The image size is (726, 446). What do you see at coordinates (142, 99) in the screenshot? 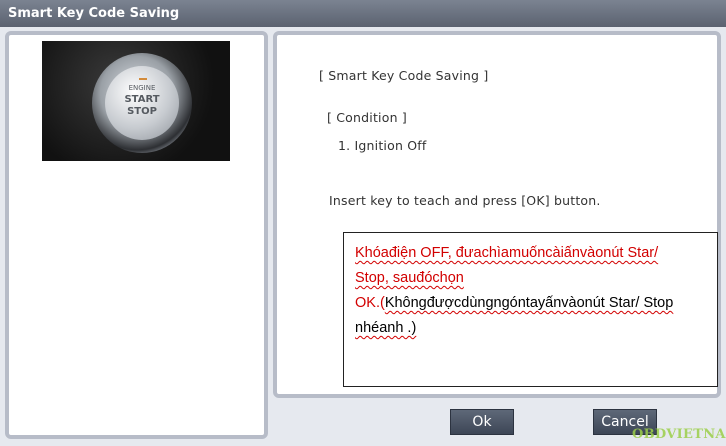
I see `button-start-label: START` at bounding box center [142, 99].